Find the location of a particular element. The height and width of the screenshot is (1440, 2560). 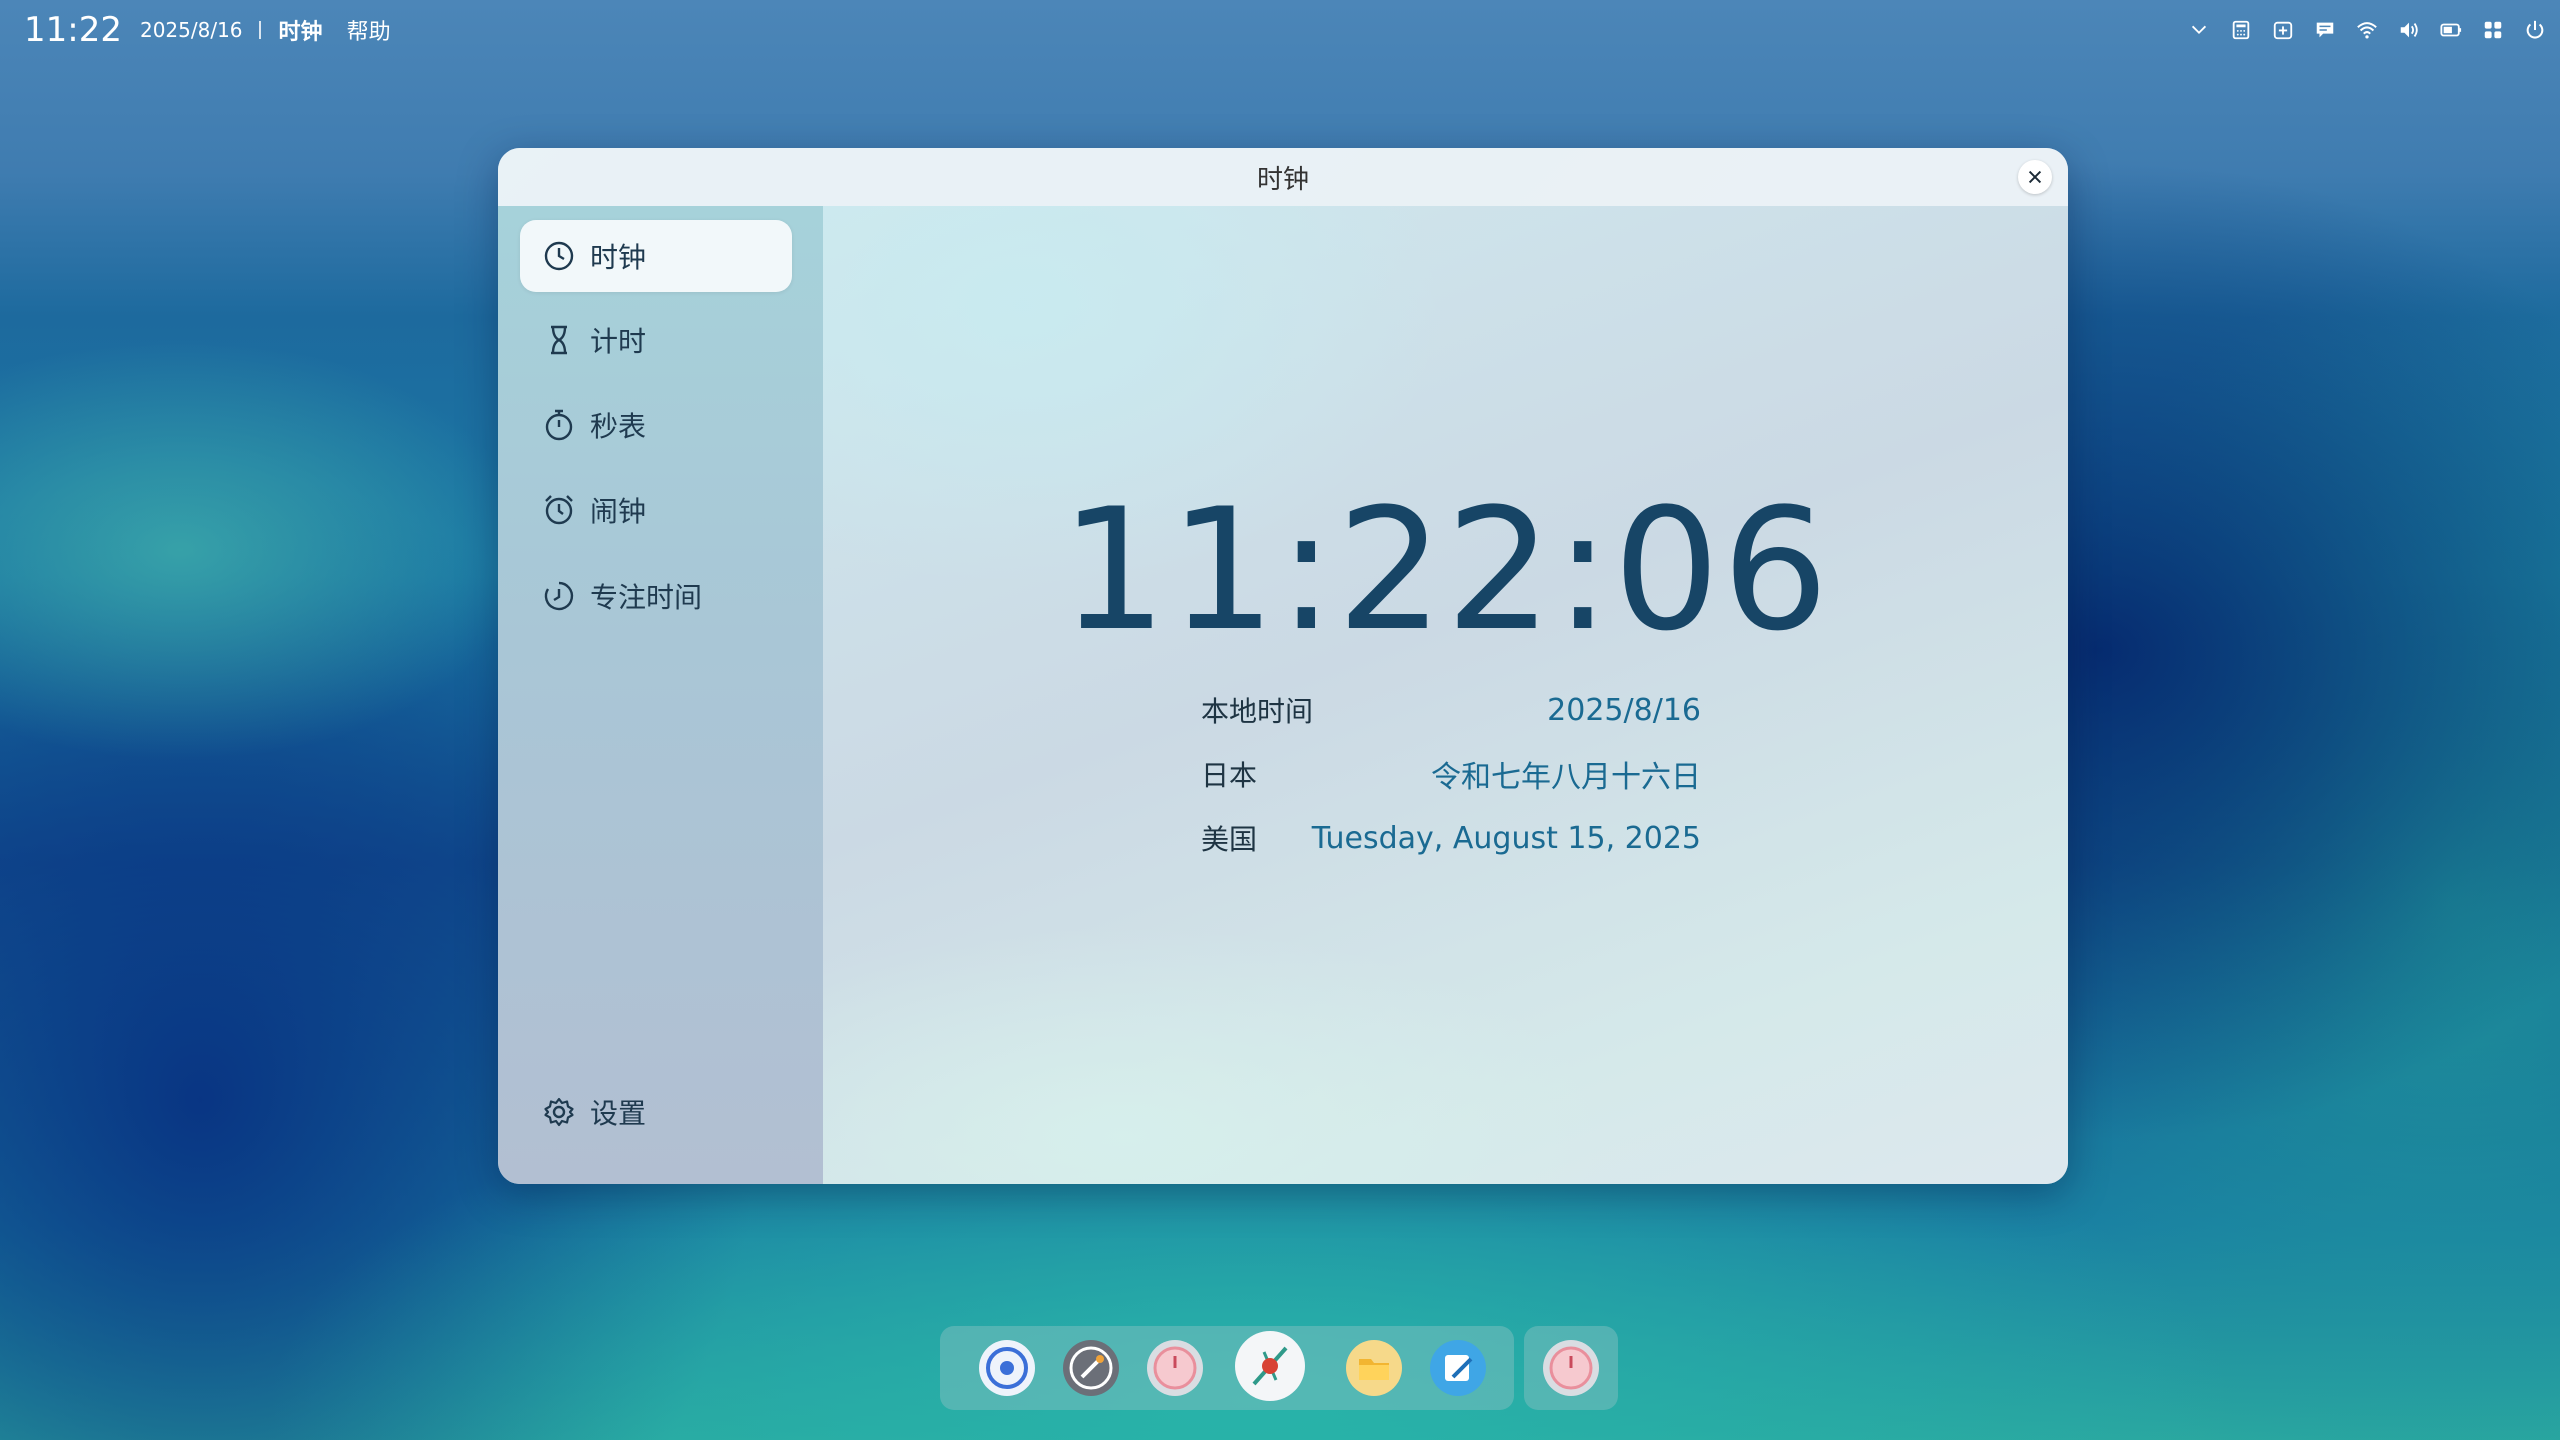

current-time: 11:22:06 is located at coordinates (1445, 570).